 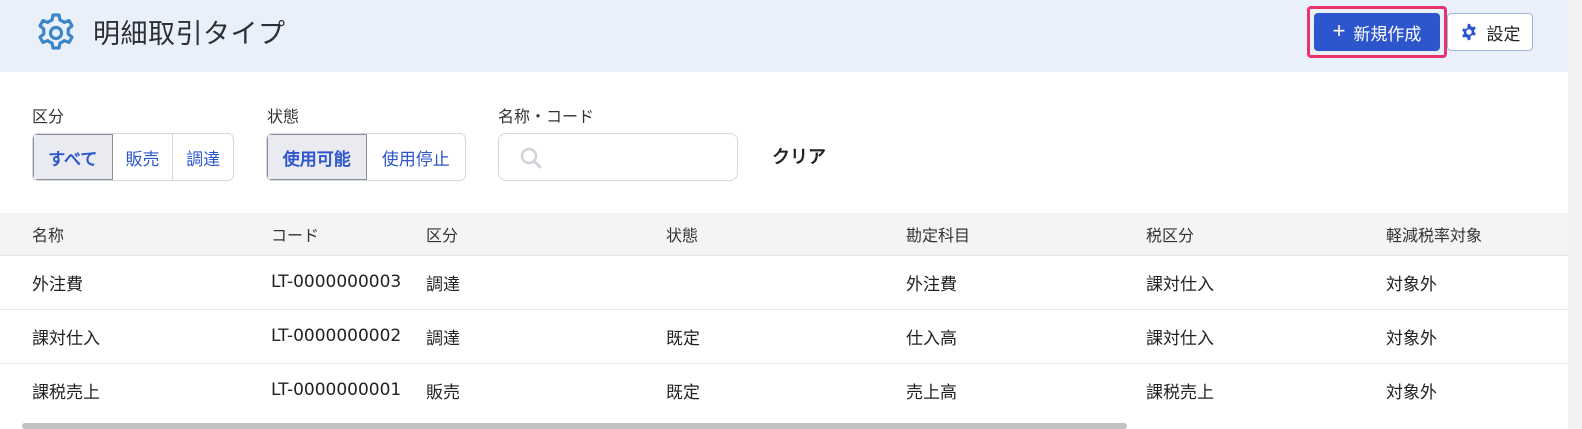 What do you see at coordinates (443, 392) in the screenshot?
I see `cell-category: 販売` at bounding box center [443, 392].